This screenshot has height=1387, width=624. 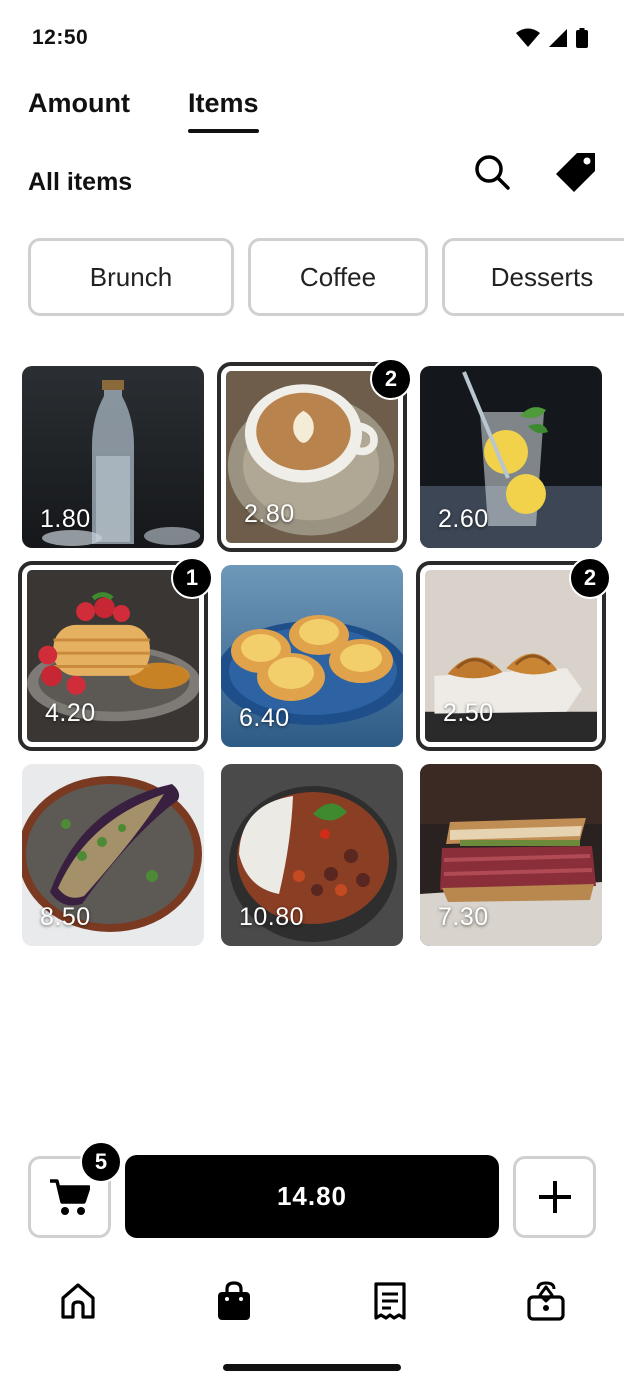 What do you see at coordinates (65, 519) in the screenshot?
I see `item-price: 1.80` at bounding box center [65, 519].